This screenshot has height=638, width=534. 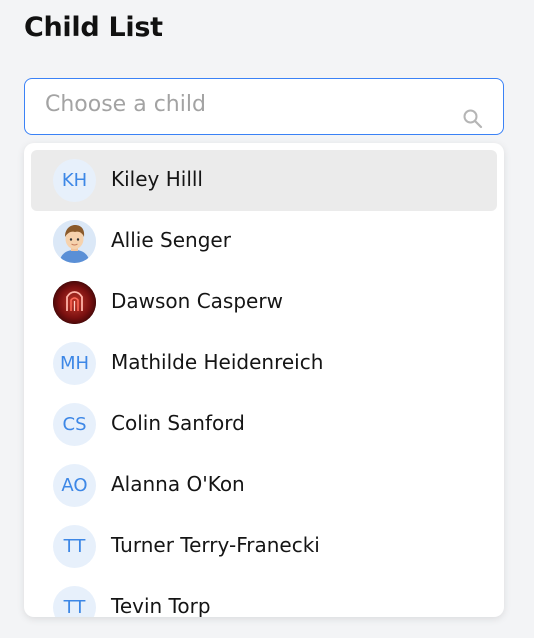 I want to click on avatar-initials: MH, so click(x=74, y=363).